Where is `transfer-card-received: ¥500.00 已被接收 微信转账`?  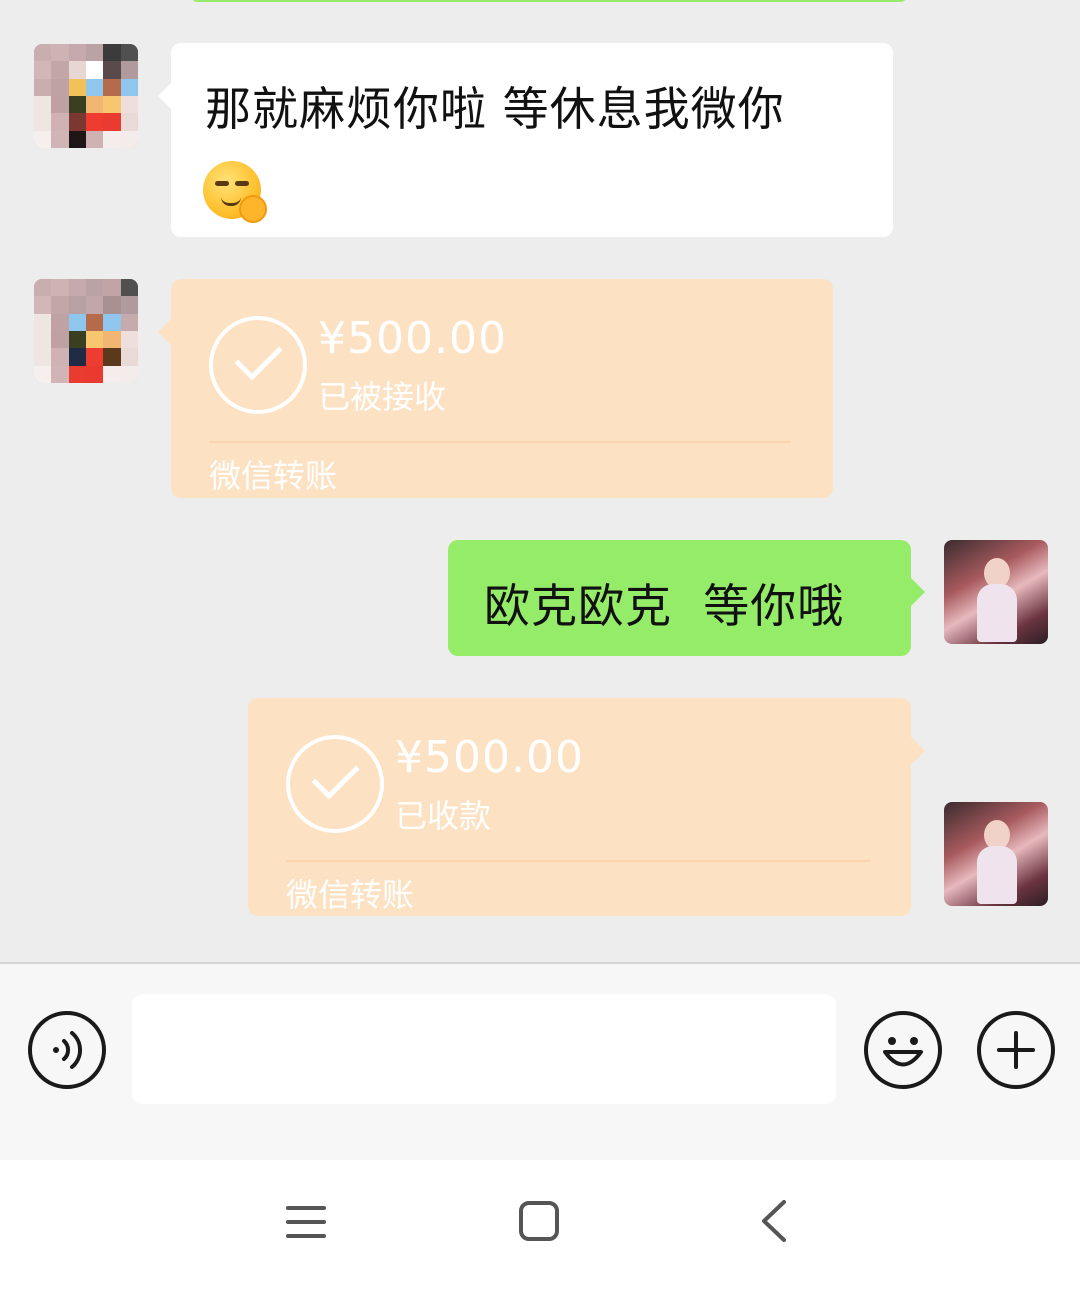 transfer-card-received: ¥500.00 已被接收 微信转账 is located at coordinates (502, 388).